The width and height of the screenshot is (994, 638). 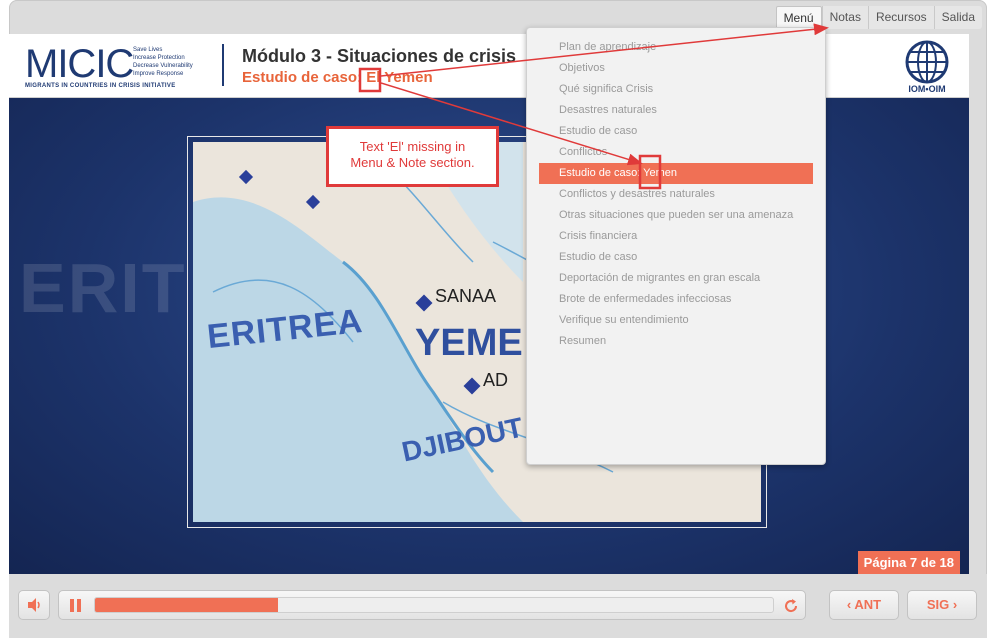 What do you see at coordinates (469, 343) in the screenshot?
I see `map-label-yemen: YEME` at bounding box center [469, 343].